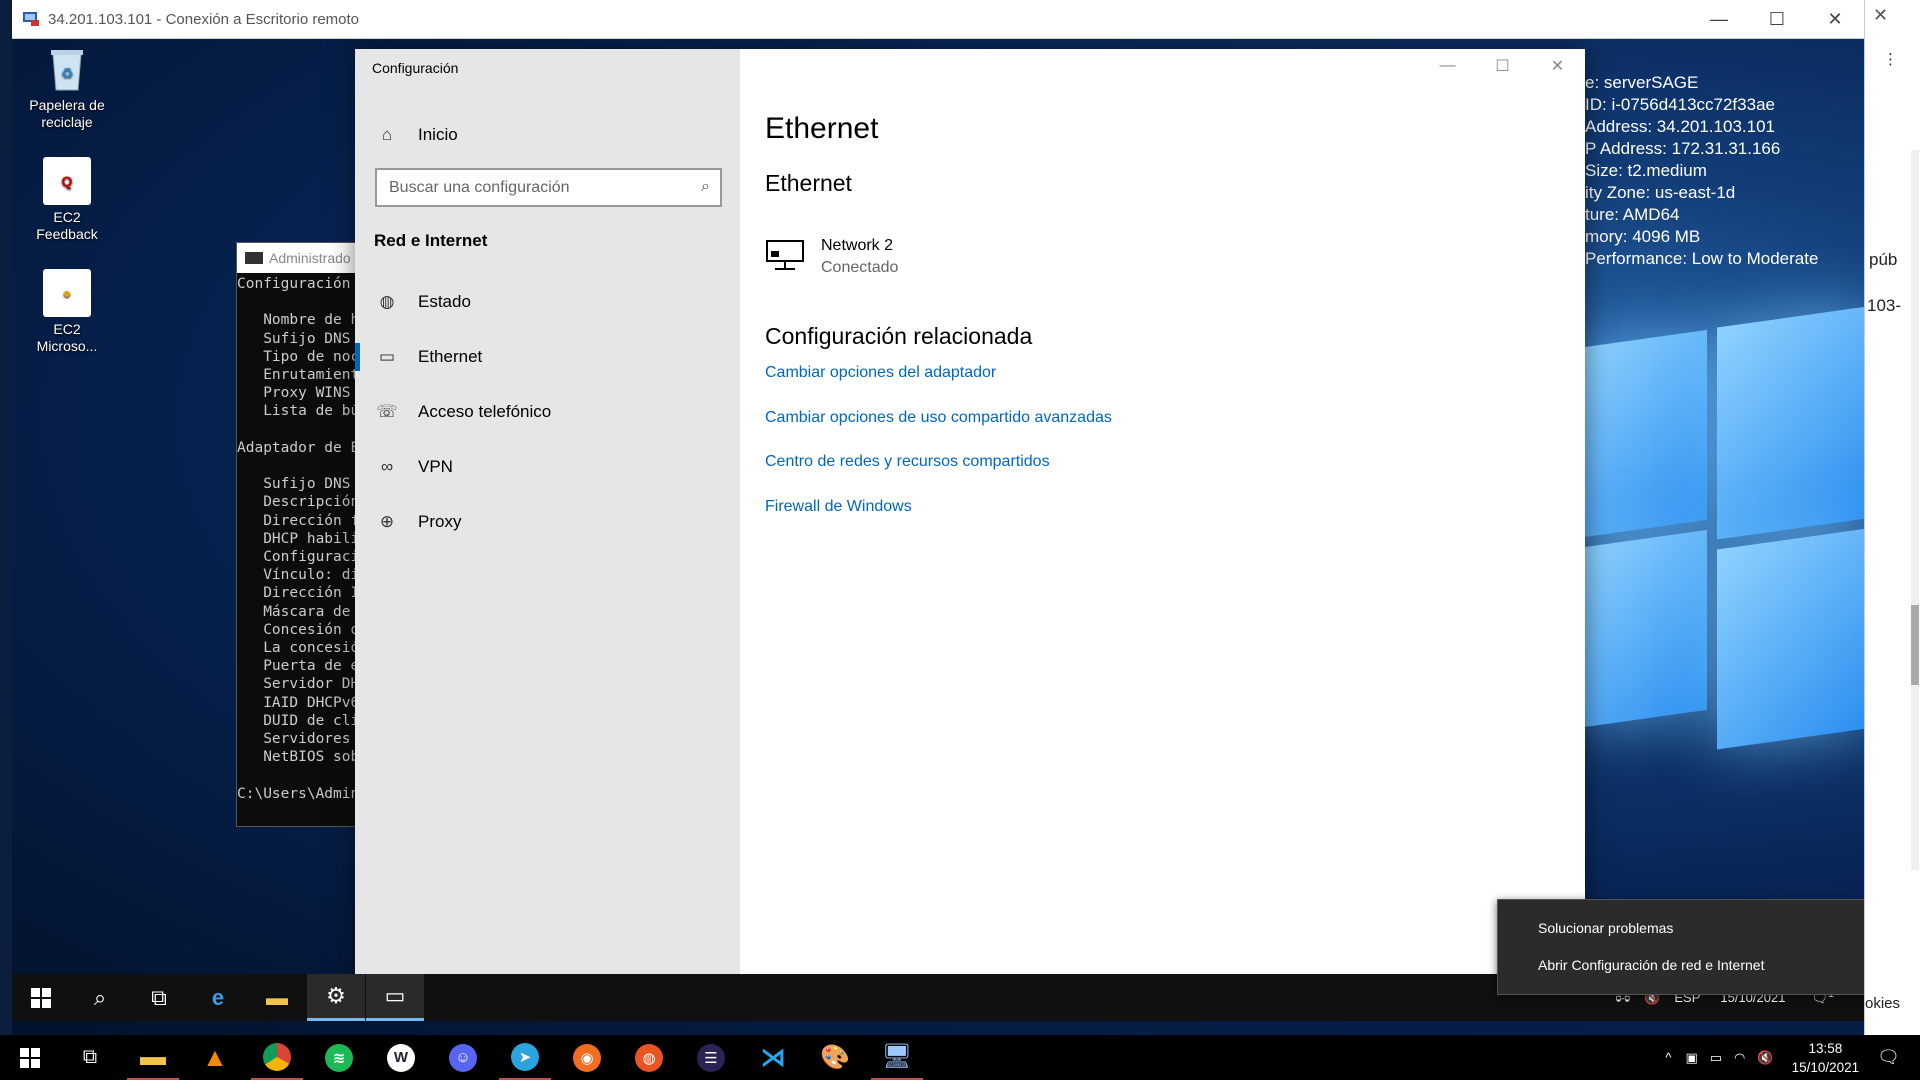  I want to click on desktop-icon-label: EC2 Feedback, so click(67, 225).